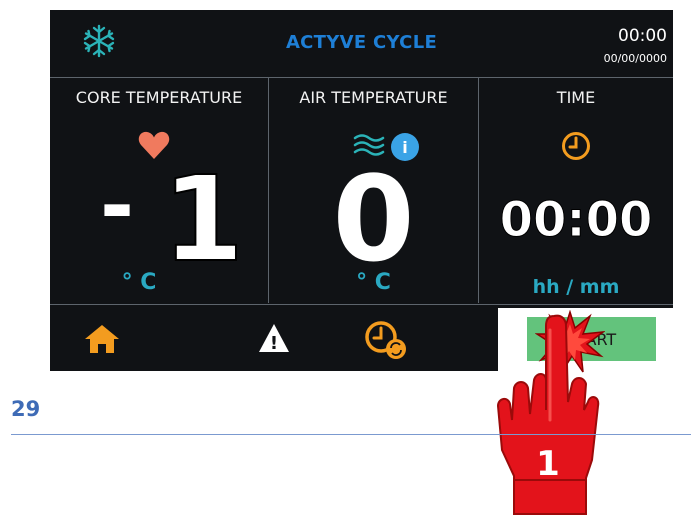 The width and height of the screenshot is (696, 516). Describe the element at coordinates (576, 287) in the screenshot. I see `time-unit: hh / mm` at that location.